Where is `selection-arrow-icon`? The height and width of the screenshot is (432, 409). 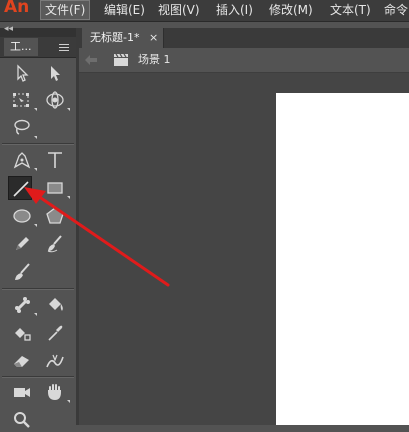
selection-arrow-icon is located at coordinates (23, 73).